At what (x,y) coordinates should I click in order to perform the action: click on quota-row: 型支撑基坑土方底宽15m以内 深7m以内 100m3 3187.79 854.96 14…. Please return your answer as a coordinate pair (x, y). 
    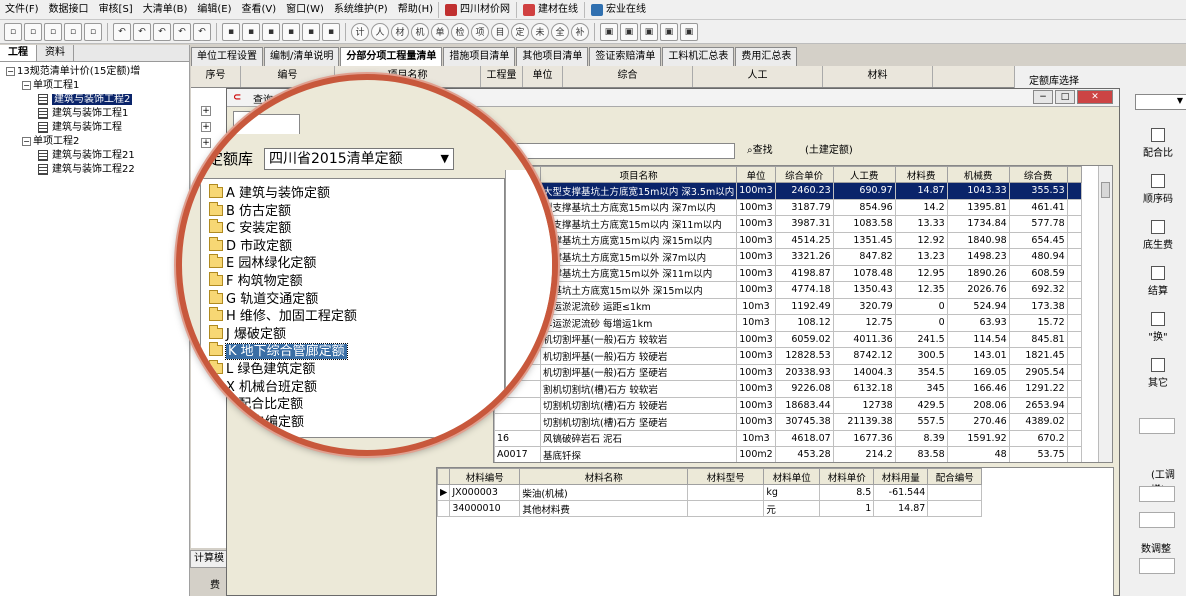
    Looking at the image, I should click on (788, 207).